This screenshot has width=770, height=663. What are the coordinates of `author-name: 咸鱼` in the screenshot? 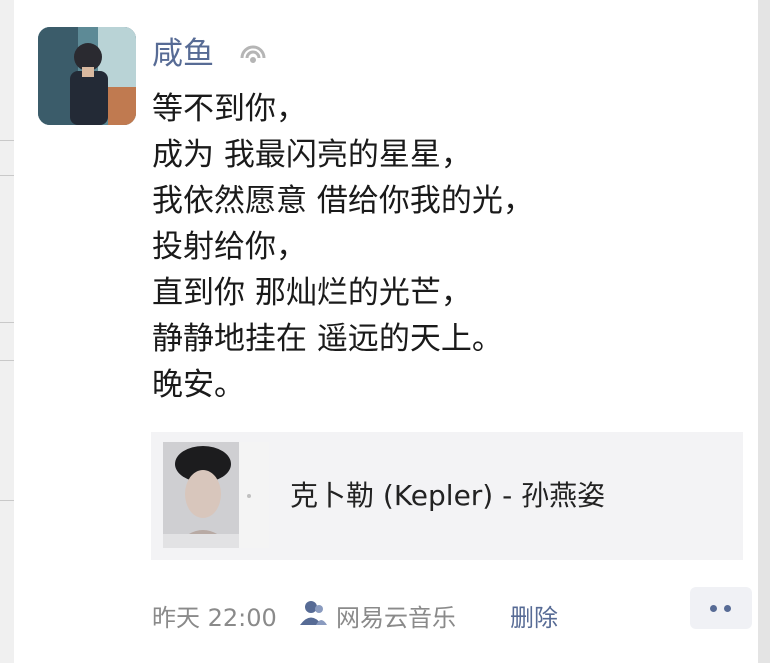 It's located at (183, 54).